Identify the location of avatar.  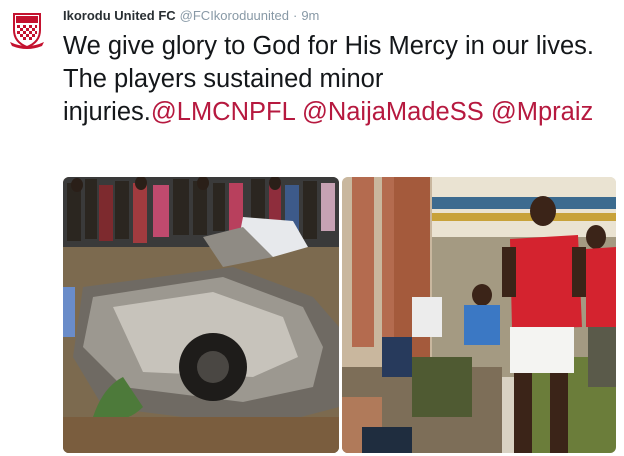
(27, 29).